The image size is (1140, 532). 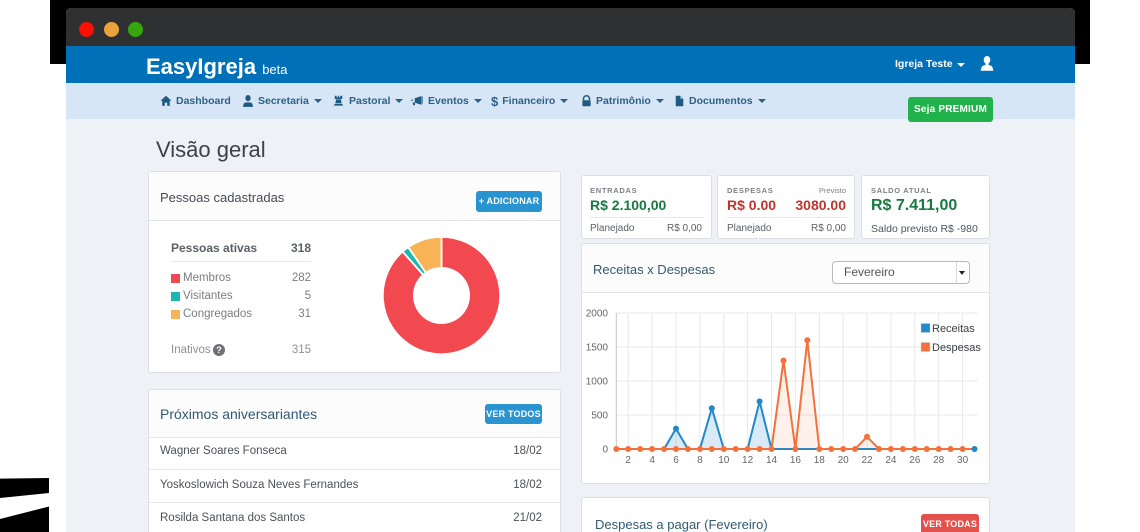 I want to click on svg-text: 16, so click(x=796, y=460).